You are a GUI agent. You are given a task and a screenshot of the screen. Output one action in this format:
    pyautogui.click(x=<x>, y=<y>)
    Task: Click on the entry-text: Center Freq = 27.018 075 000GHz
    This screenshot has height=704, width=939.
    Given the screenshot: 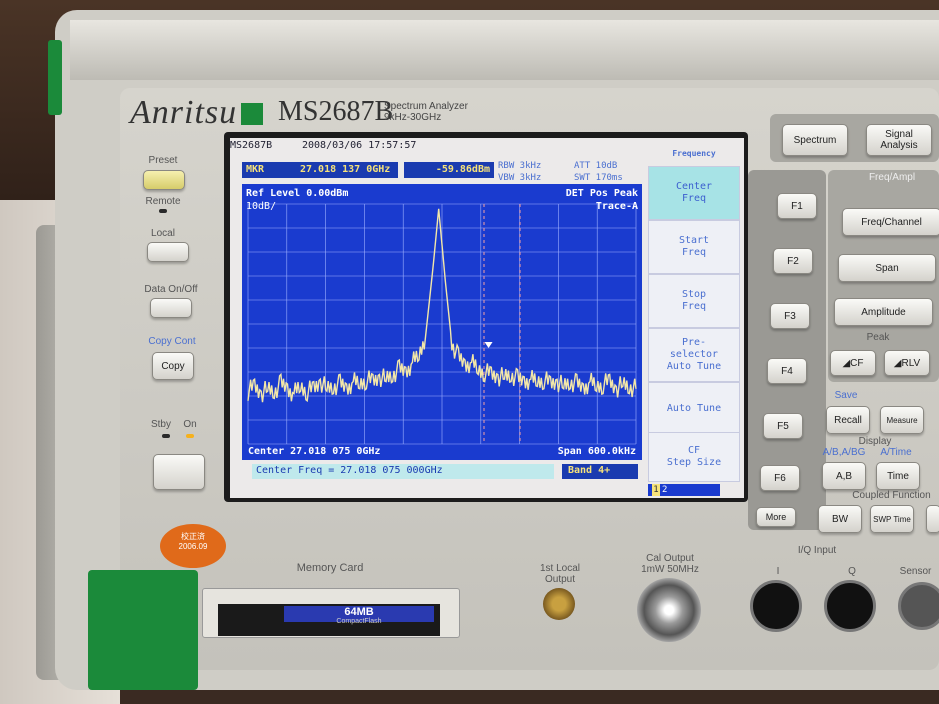 What is the action you would take?
    pyautogui.click(x=349, y=470)
    